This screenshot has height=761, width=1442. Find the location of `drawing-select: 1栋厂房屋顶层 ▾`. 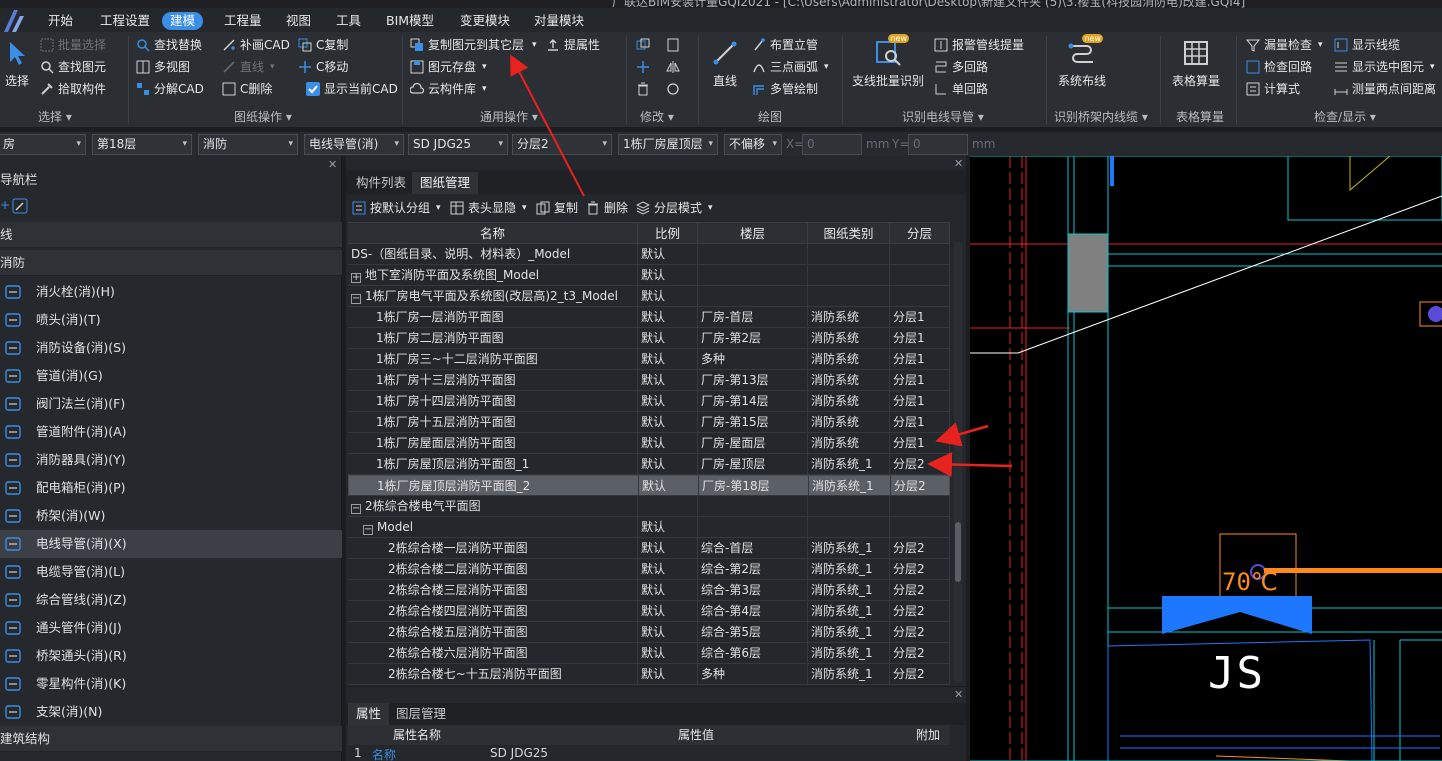

drawing-select: 1栋厂房屋顶层 ▾ is located at coordinates (668, 144).